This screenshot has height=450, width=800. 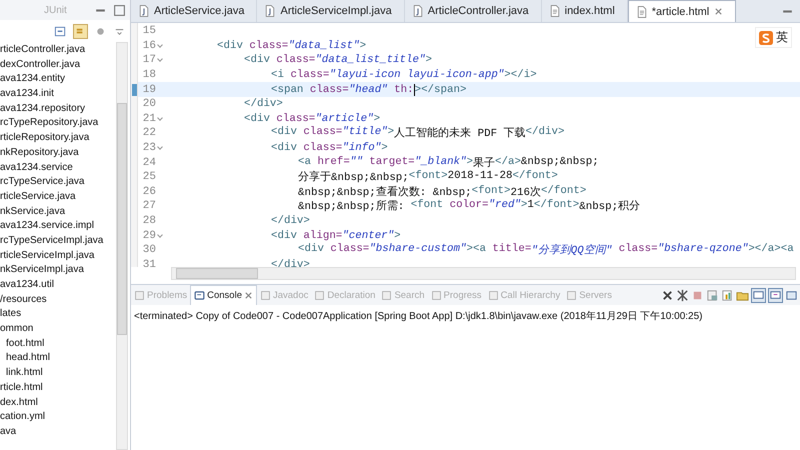 What do you see at coordinates (473, 11) in the screenshot?
I see `editor-tab: ArticleController.java` at bounding box center [473, 11].